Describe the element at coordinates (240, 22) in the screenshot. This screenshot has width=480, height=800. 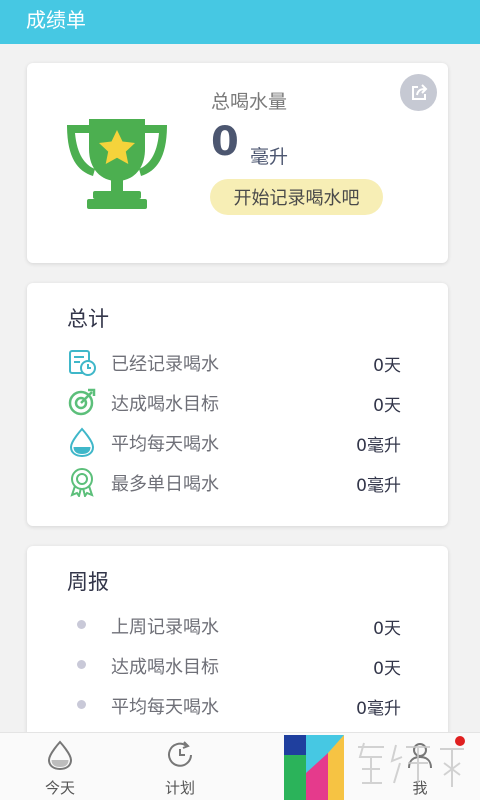
I see `app-header: 成绩单` at that location.